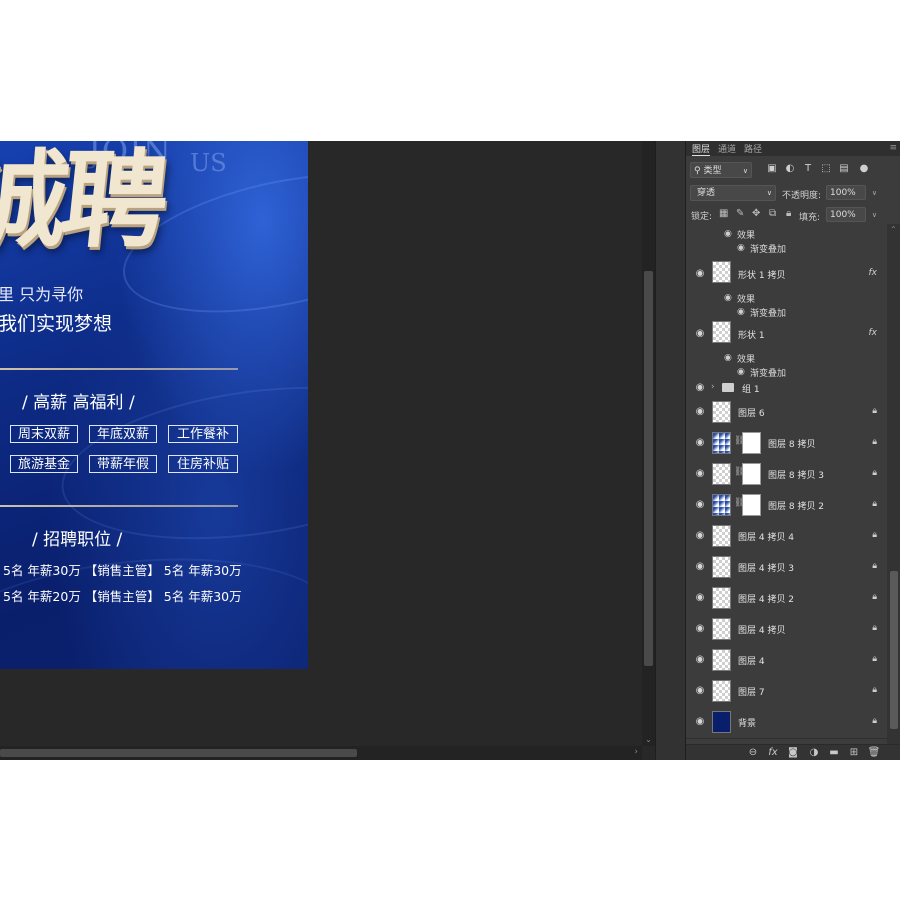  Describe the element at coordinates (874, 659) in the screenshot. I see `lock-icon: 🔒︎` at that location.